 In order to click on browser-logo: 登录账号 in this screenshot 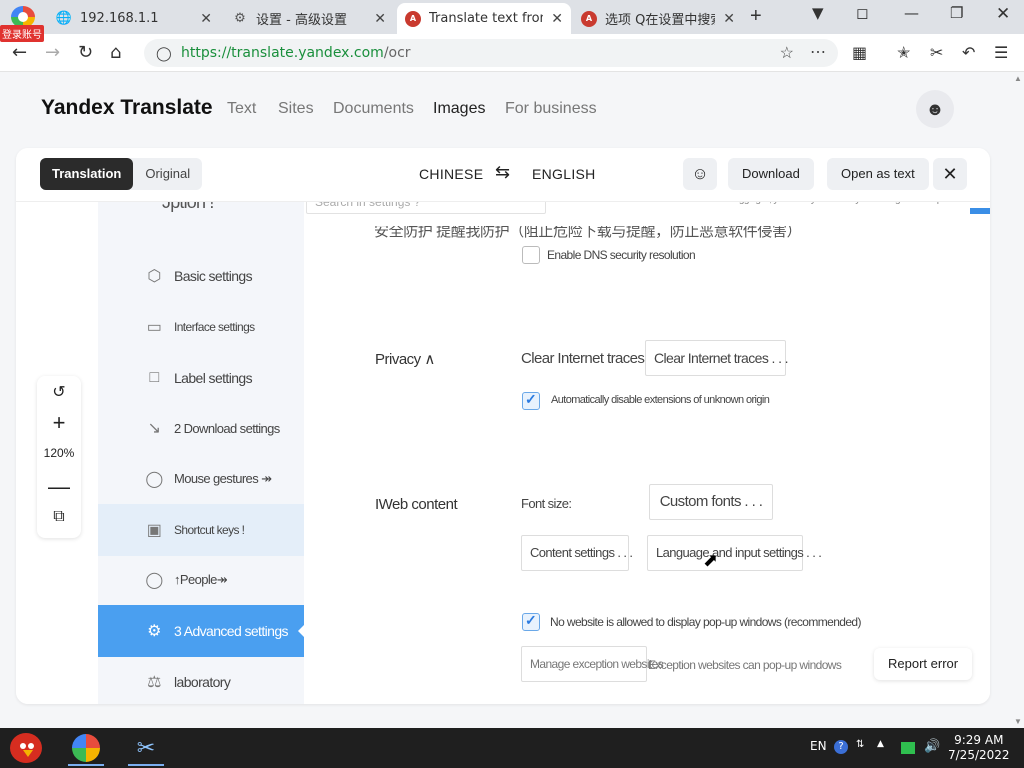, I will do `click(24, 21)`.